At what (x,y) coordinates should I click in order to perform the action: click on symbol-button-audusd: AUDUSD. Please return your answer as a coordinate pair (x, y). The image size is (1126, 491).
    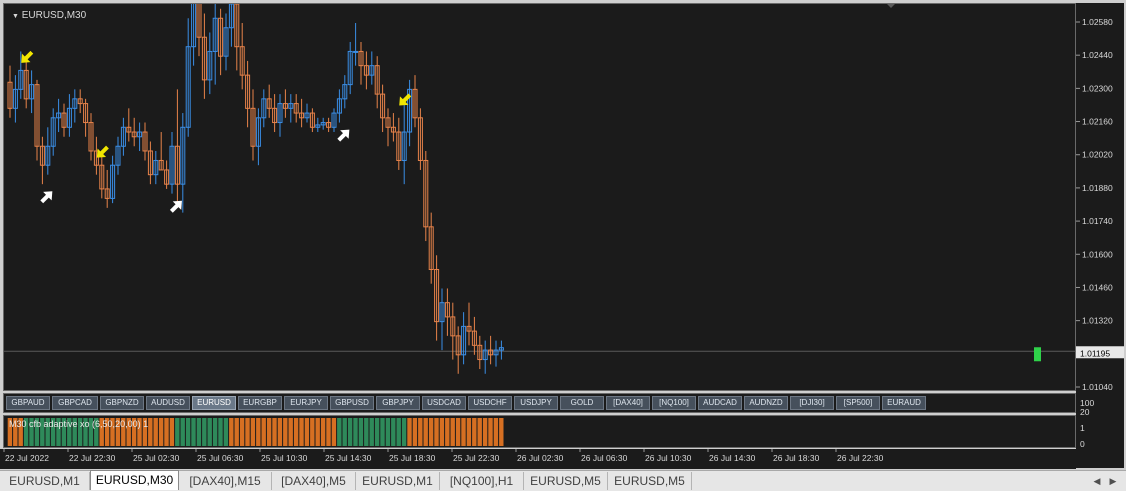
    Looking at the image, I should click on (168, 403).